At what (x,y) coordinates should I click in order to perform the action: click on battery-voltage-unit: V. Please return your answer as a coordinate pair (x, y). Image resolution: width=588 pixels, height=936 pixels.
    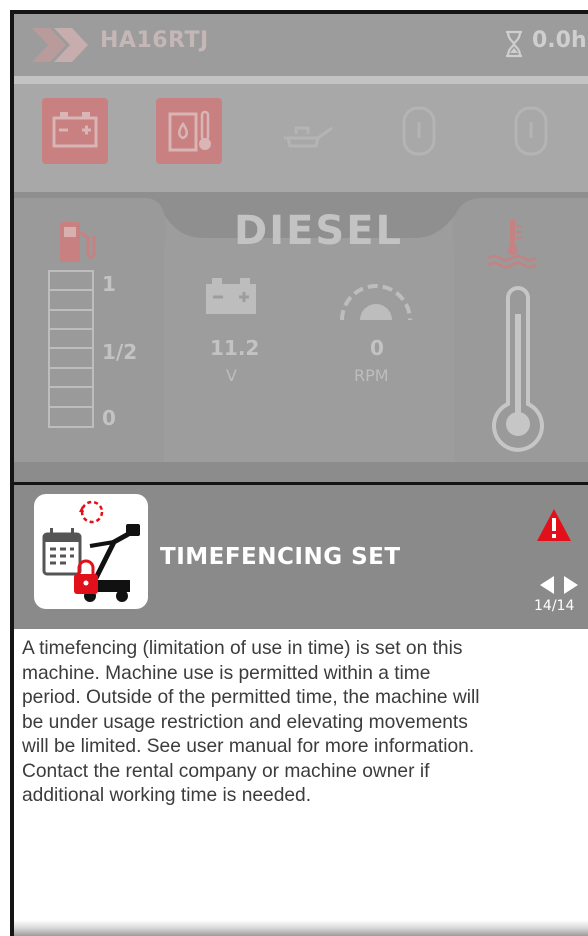
    Looking at the image, I should click on (231, 375).